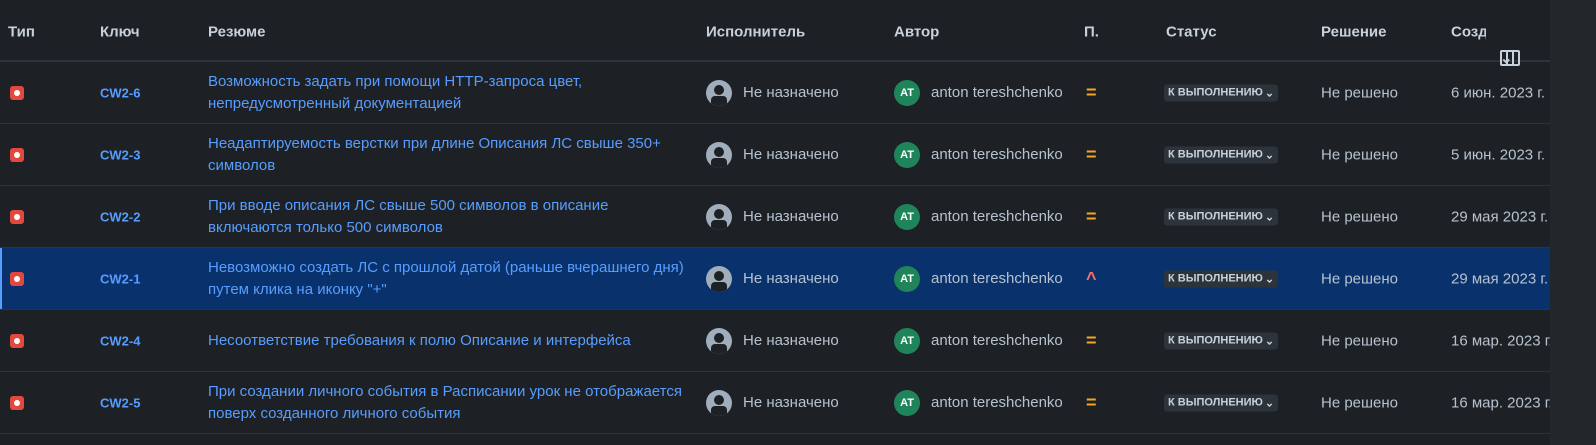  Describe the element at coordinates (1353, 32) in the screenshot. I see `column-header-resolution: Решение` at that location.